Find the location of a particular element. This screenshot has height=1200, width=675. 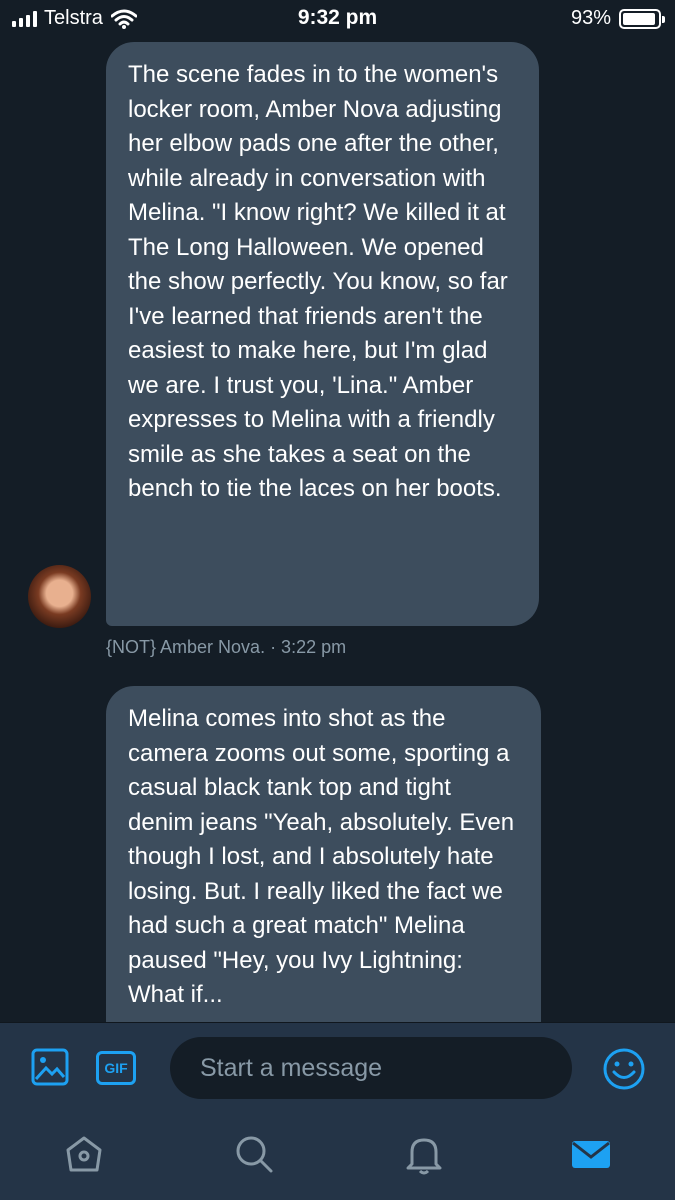

status-right: 93% is located at coordinates (617, 18).